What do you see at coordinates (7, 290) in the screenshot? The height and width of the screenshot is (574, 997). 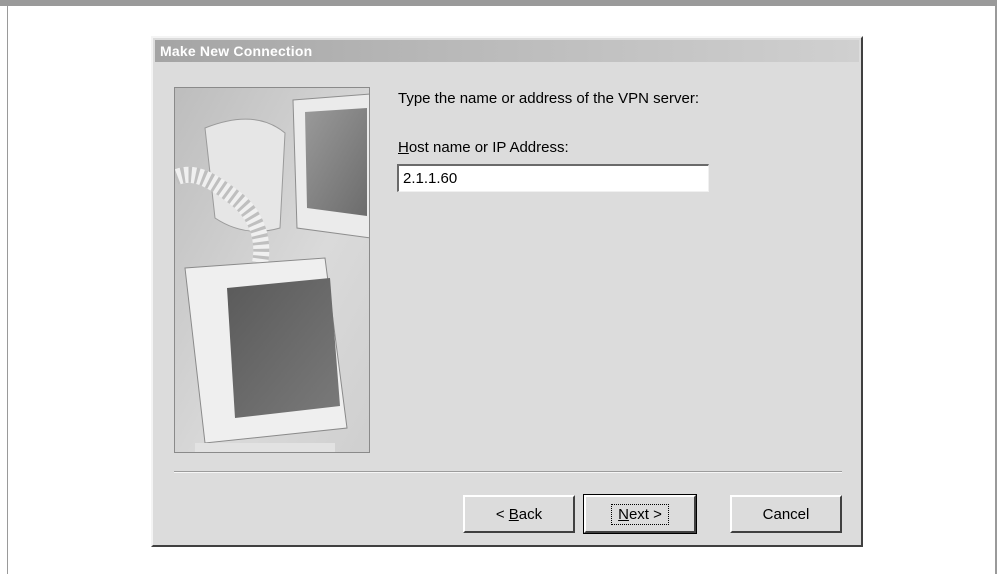 I see `page-border-left` at bounding box center [7, 290].